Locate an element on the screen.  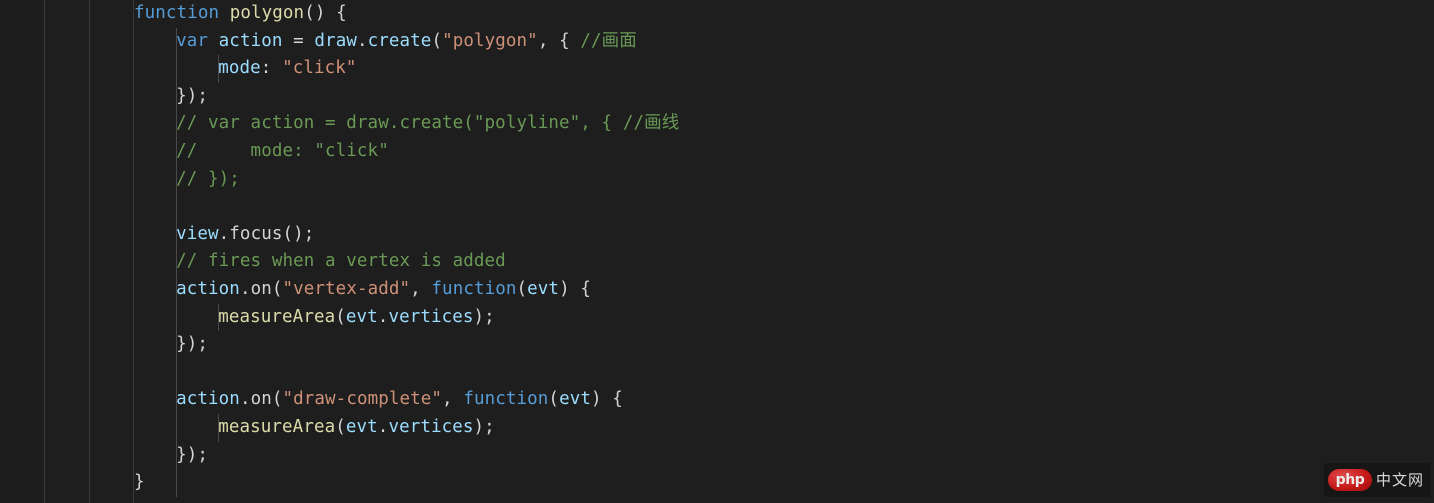
php-logo-badge: php is located at coordinates (1349, 480).